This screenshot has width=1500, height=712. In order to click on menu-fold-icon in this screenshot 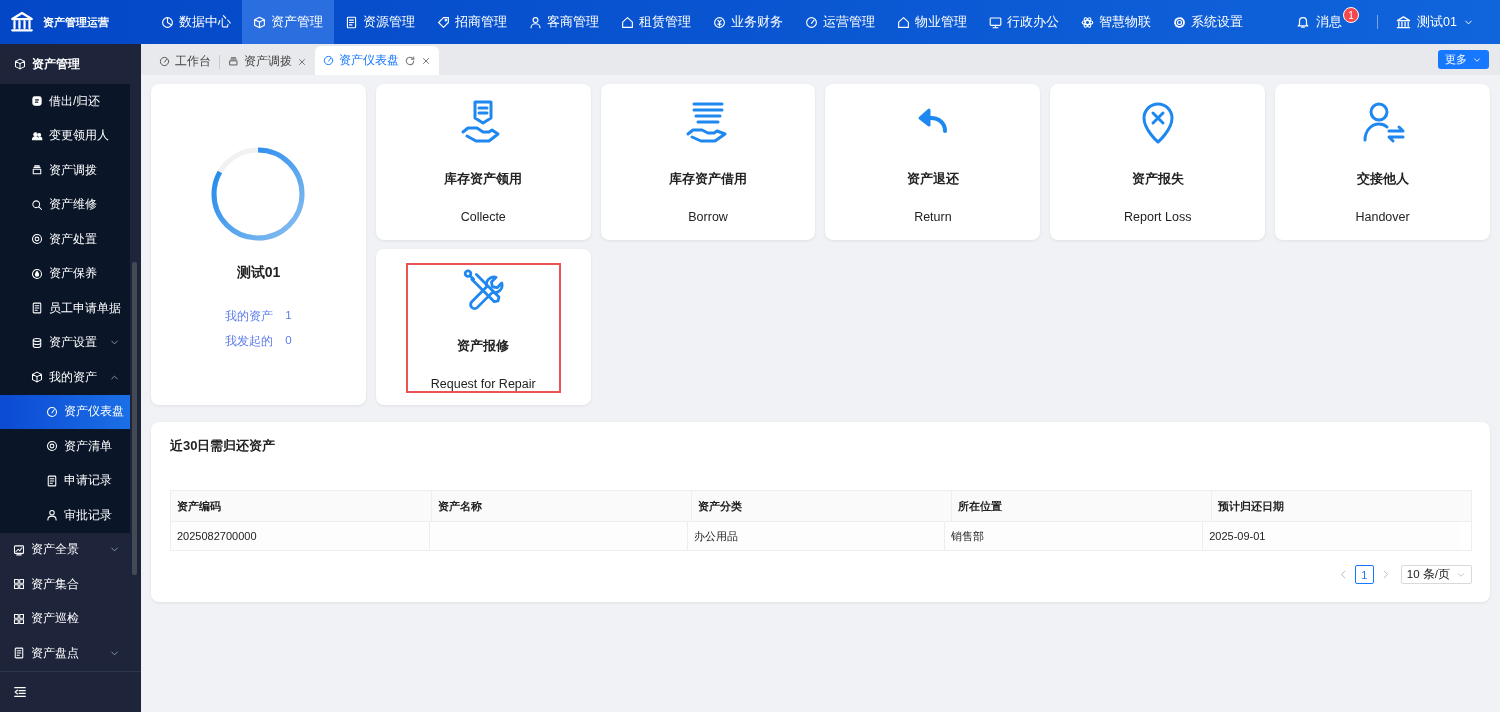, I will do `click(20, 691)`.